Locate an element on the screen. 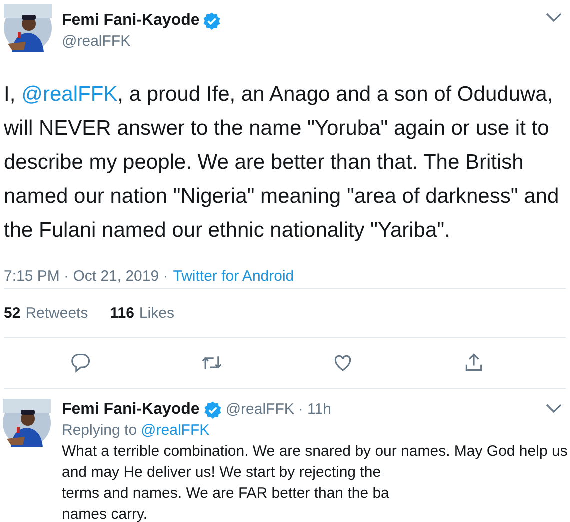  reply-text-line: names carry. is located at coordinates (105, 513).